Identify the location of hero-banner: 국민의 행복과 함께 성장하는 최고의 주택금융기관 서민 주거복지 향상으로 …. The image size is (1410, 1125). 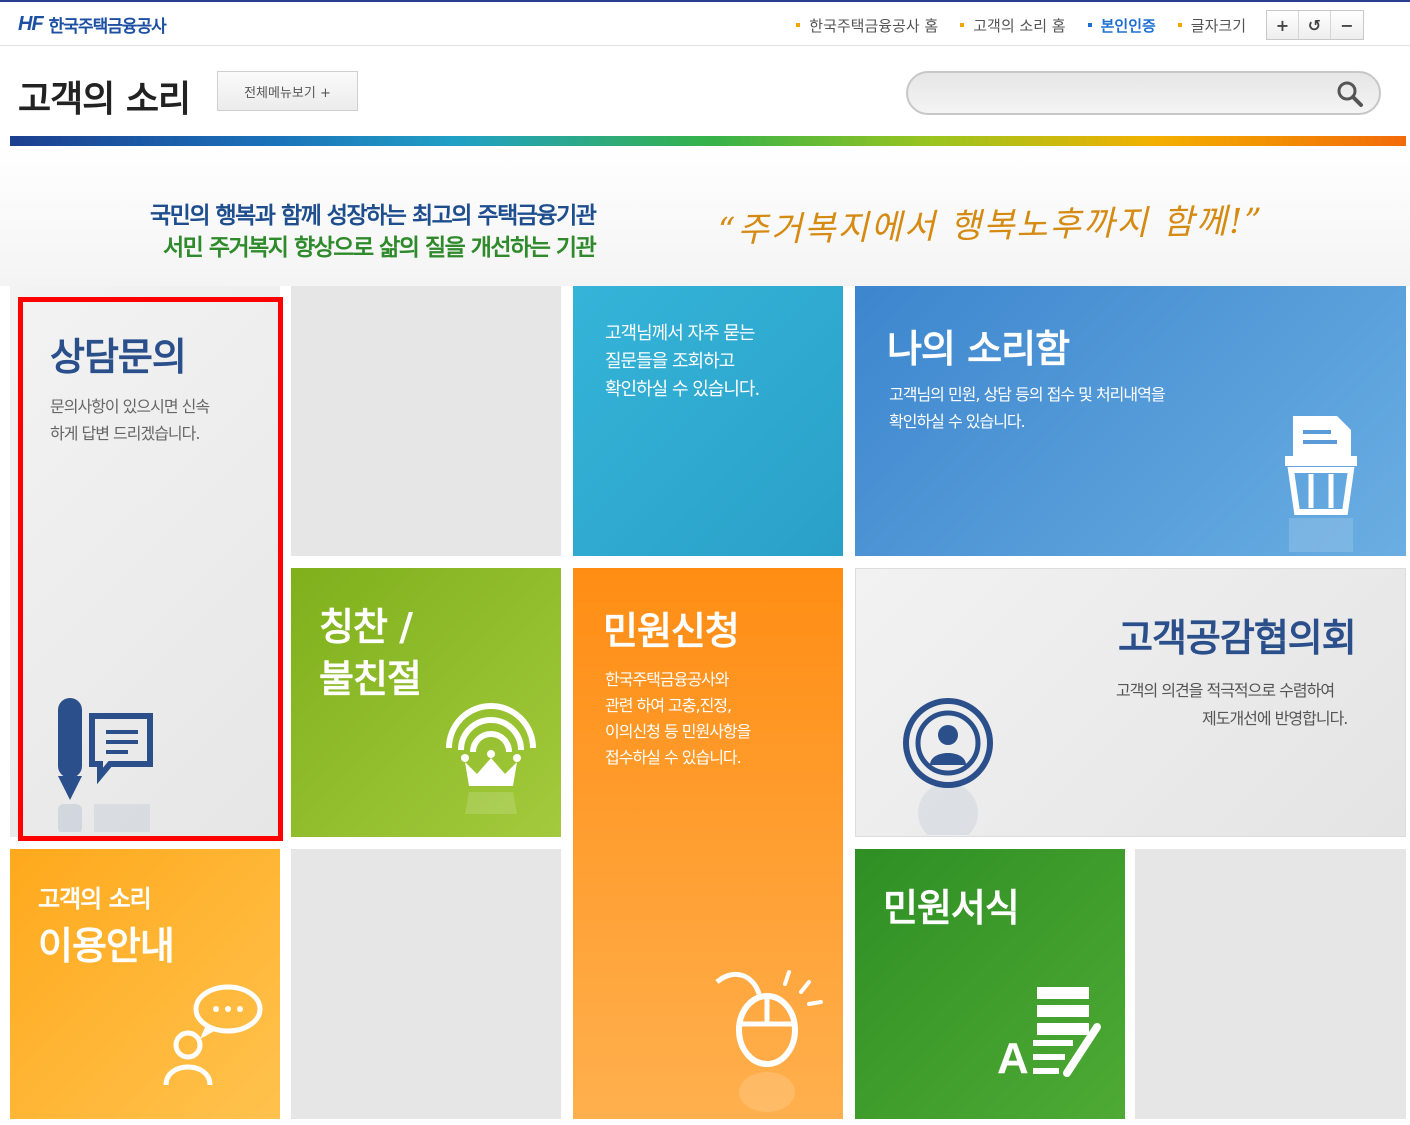
(705, 216).